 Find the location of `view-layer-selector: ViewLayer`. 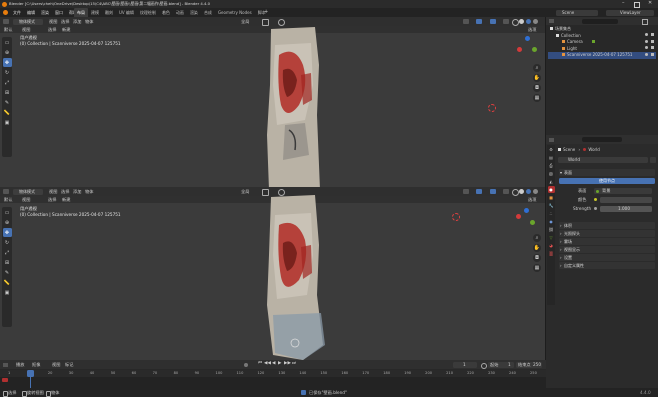

view-layer-selector: ViewLayer is located at coordinates (630, 12).